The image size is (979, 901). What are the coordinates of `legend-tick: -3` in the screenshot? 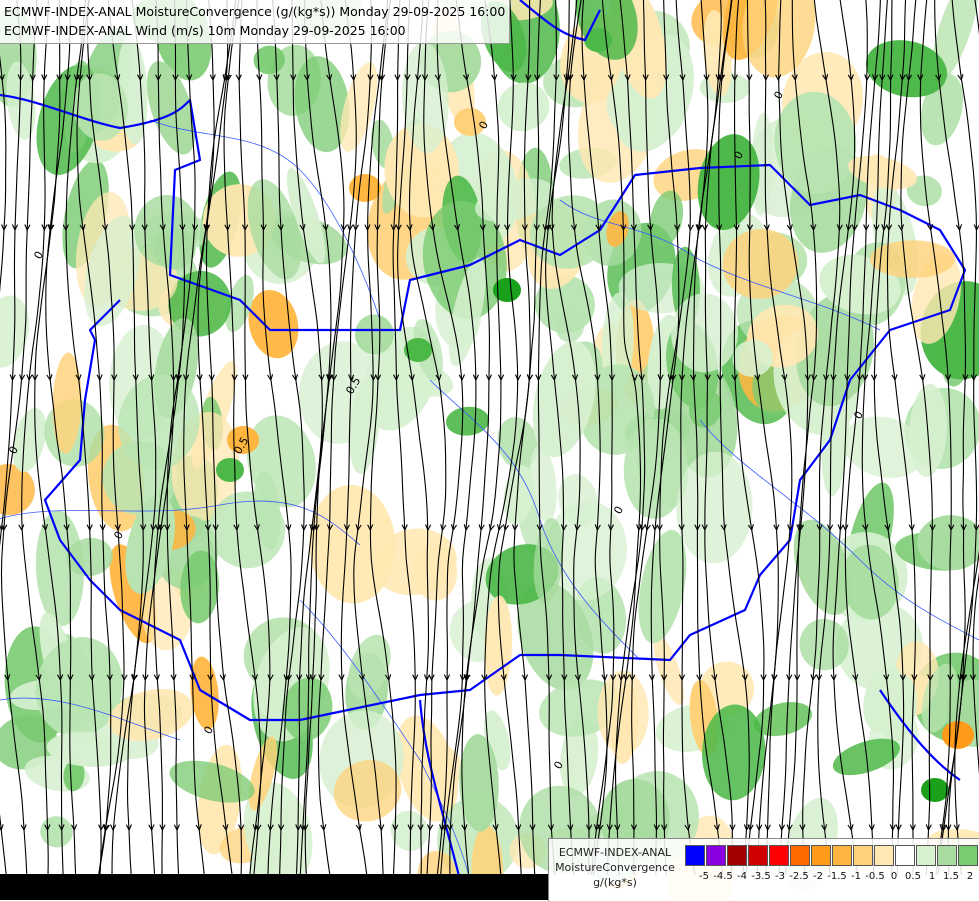 It's located at (780, 876).